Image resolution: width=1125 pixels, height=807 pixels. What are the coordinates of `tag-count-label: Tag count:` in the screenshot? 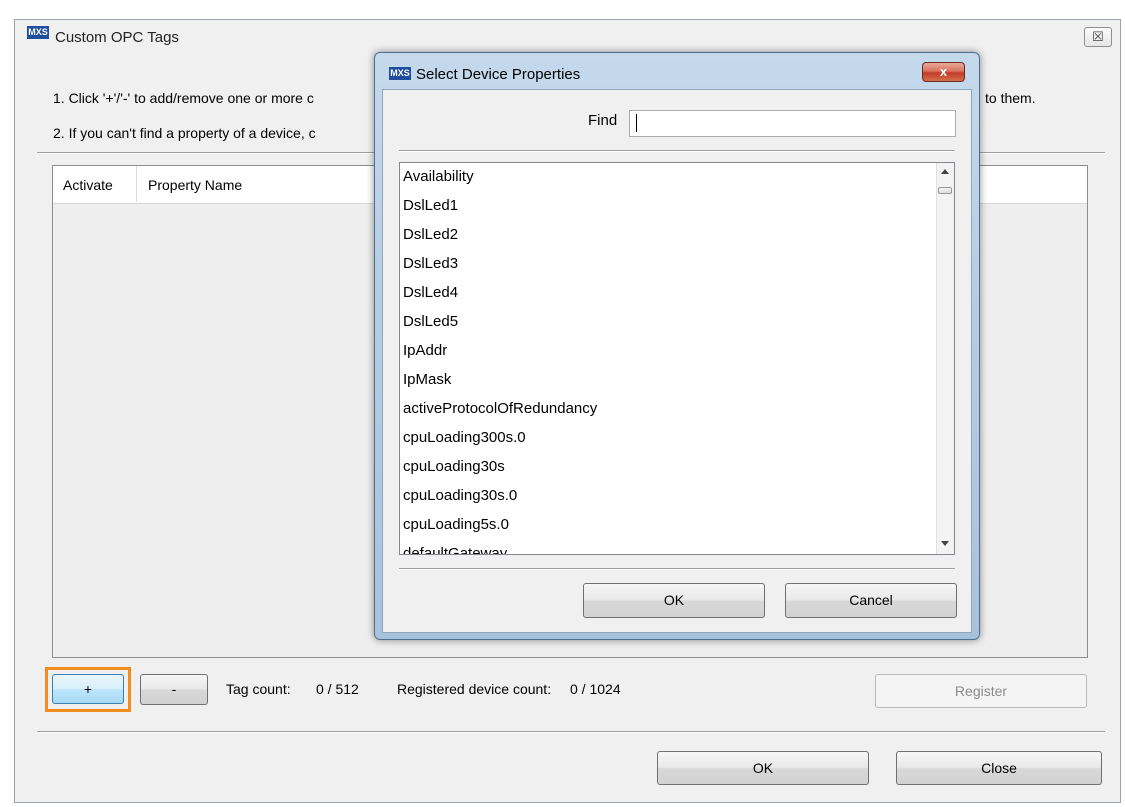 It's located at (258, 689).